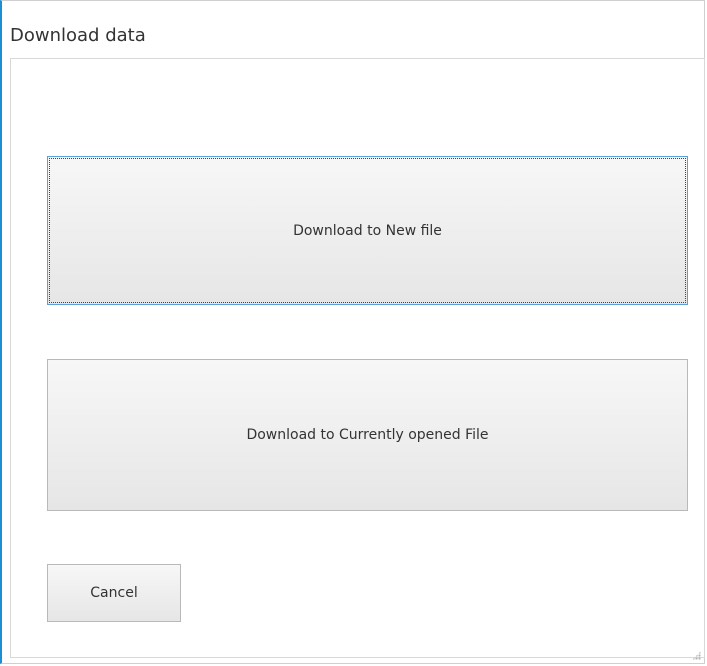 This screenshot has width=707, height=666. I want to click on dialog-title-bar: Download data, so click(353, 29).